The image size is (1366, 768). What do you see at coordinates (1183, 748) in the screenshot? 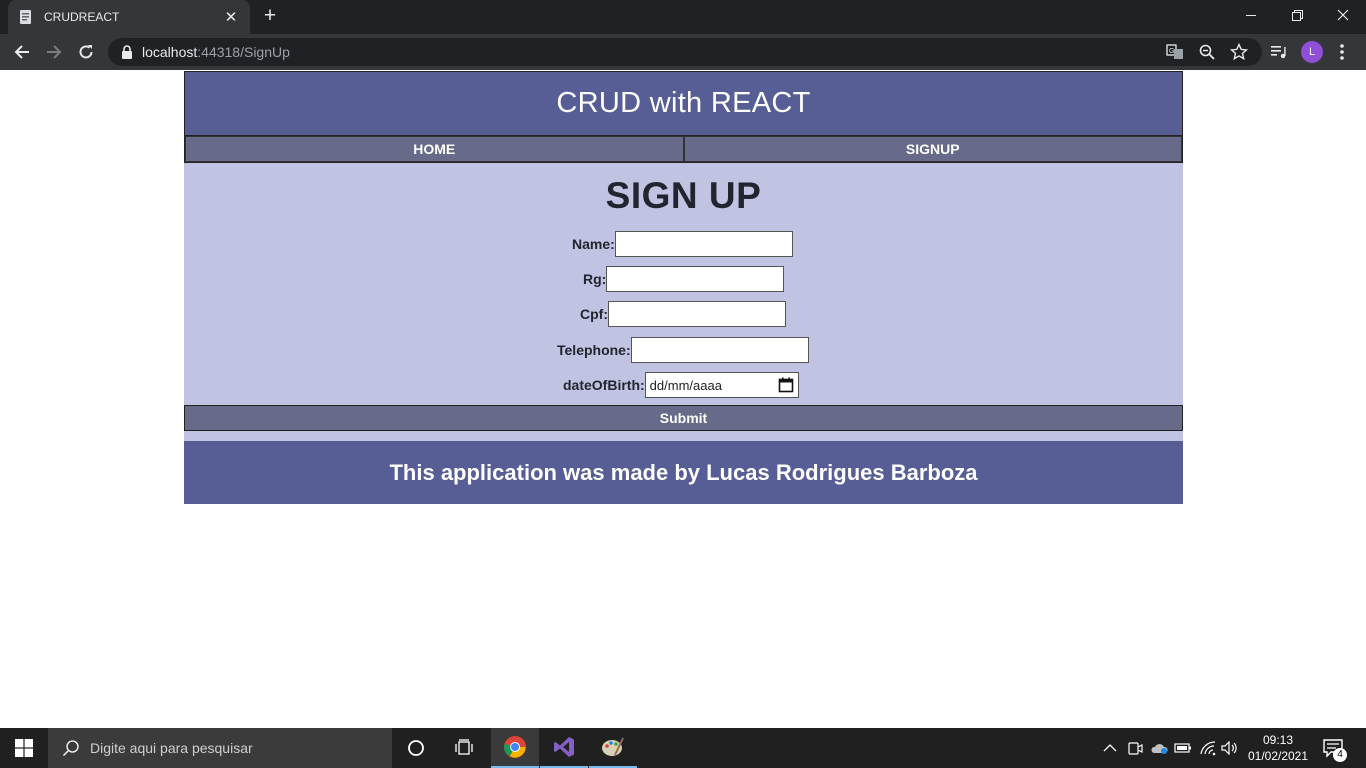
I see `battery-icon` at bounding box center [1183, 748].